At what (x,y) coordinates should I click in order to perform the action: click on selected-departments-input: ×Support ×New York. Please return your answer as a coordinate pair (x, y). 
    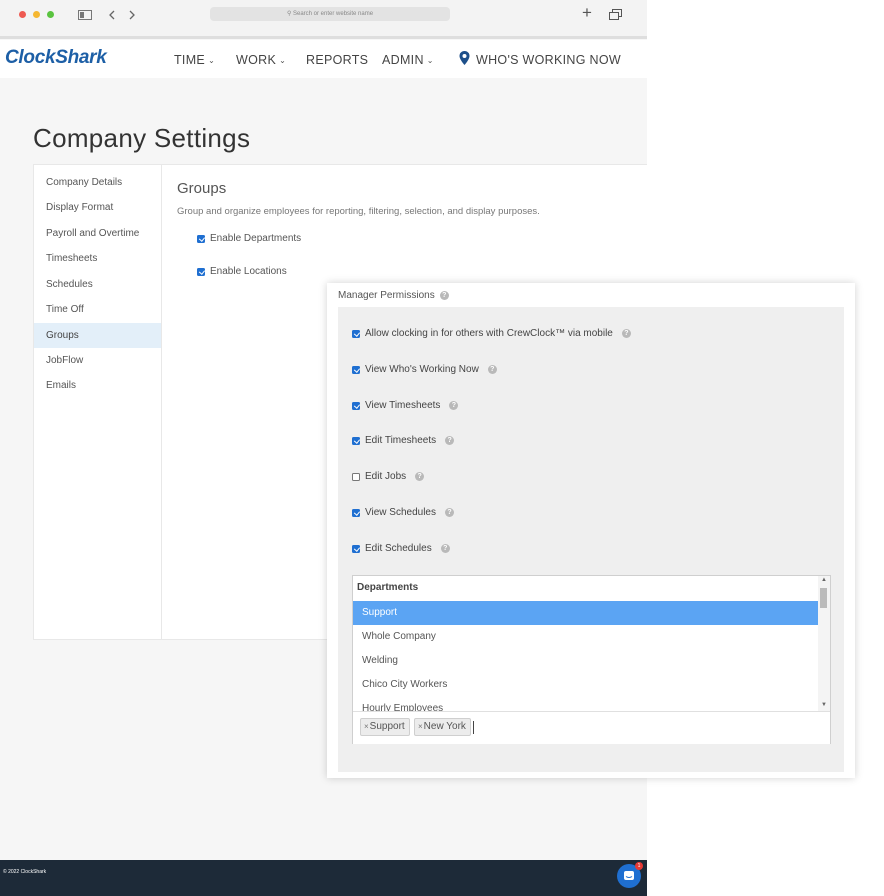
    Looking at the image, I should click on (591, 727).